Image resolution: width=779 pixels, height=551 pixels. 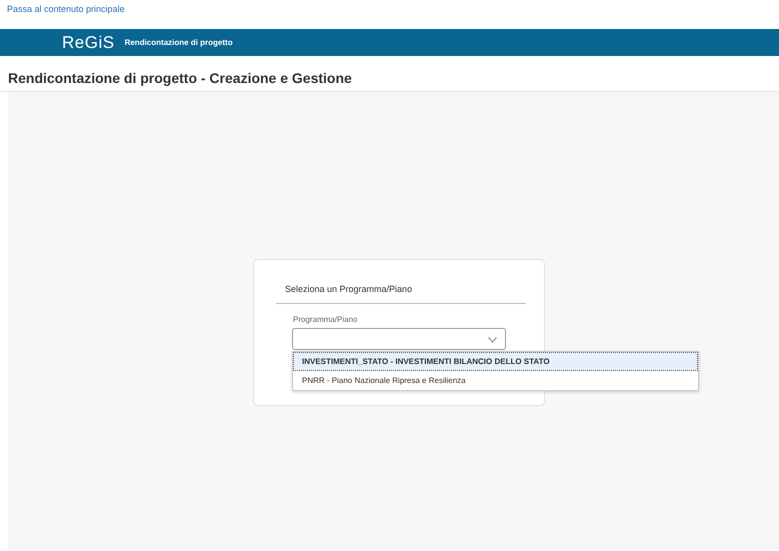 What do you see at coordinates (495, 380) in the screenshot?
I see `dropdown-option: PNRR - Piano Nazionale Ripresa e Resilienza` at bounding box center [495, 380].